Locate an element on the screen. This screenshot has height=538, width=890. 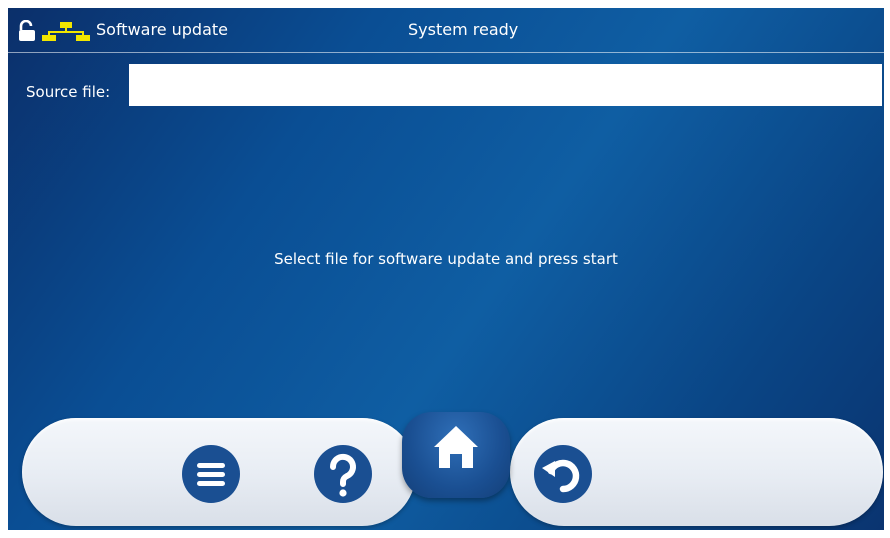
source-file-input is located at coordinates (505, 85).